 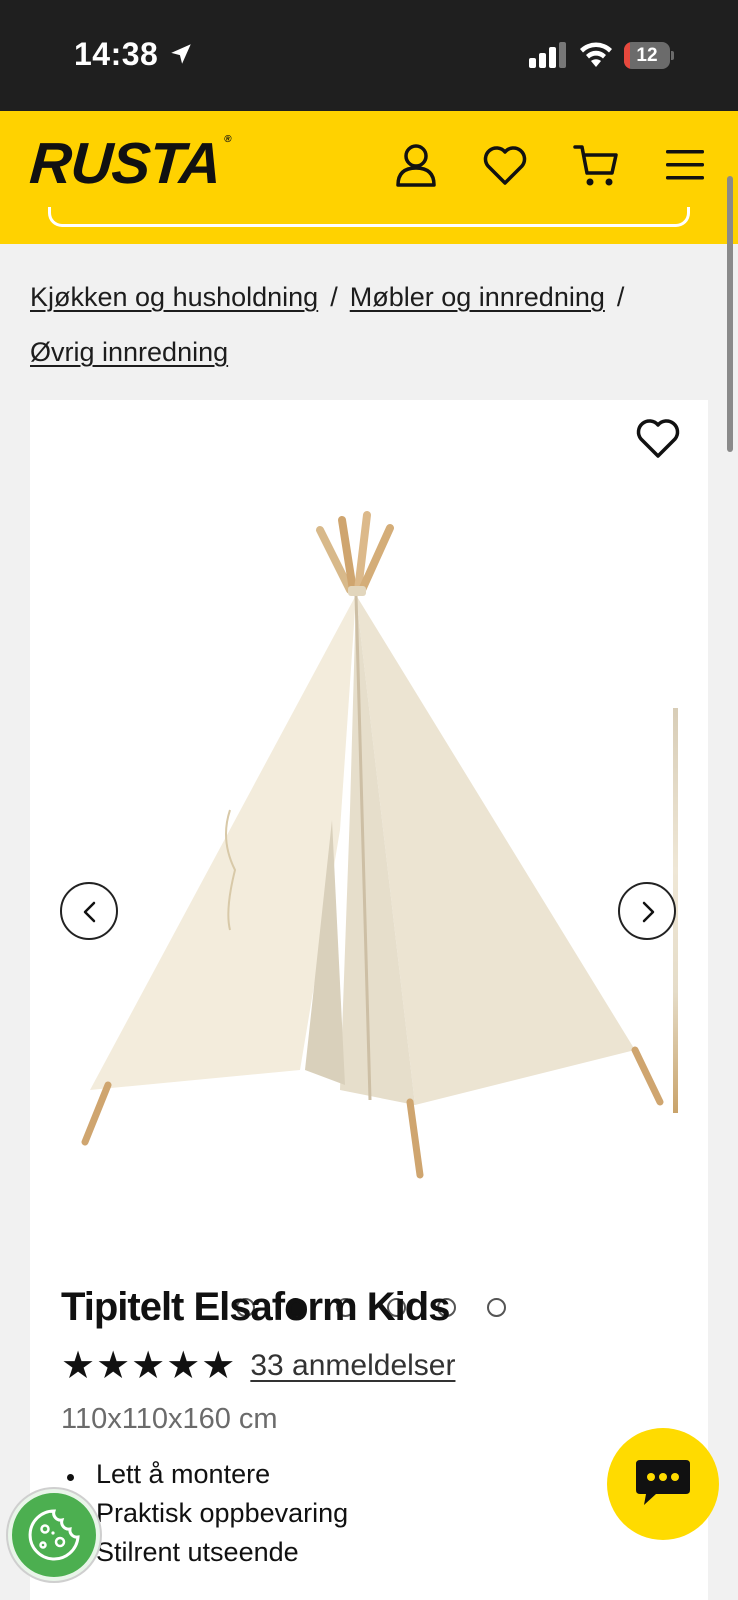 I want to click on battery-icon: 12, so click(x=649, y=55).